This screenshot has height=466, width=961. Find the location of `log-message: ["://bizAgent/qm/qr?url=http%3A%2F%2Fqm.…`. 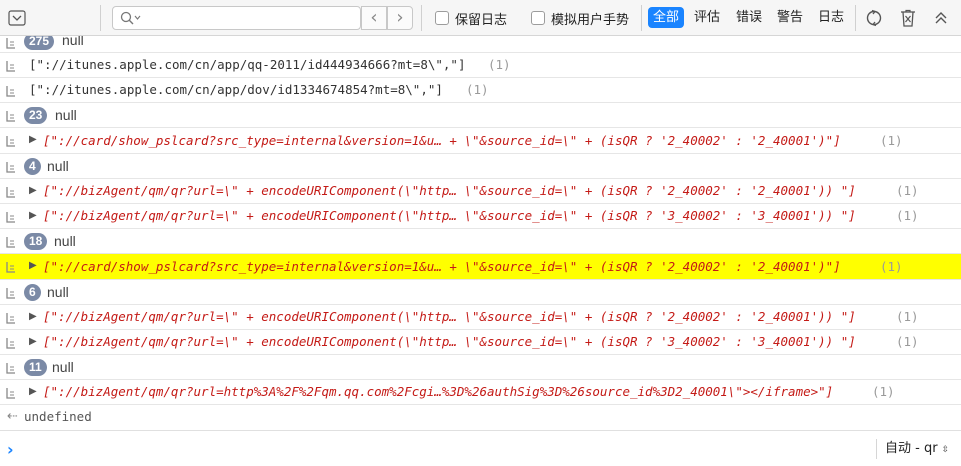

log-message: ["://bizAgent/qm/qr?url=http%3A%2F%2Fqm.… is located at coordinates (438, 391).